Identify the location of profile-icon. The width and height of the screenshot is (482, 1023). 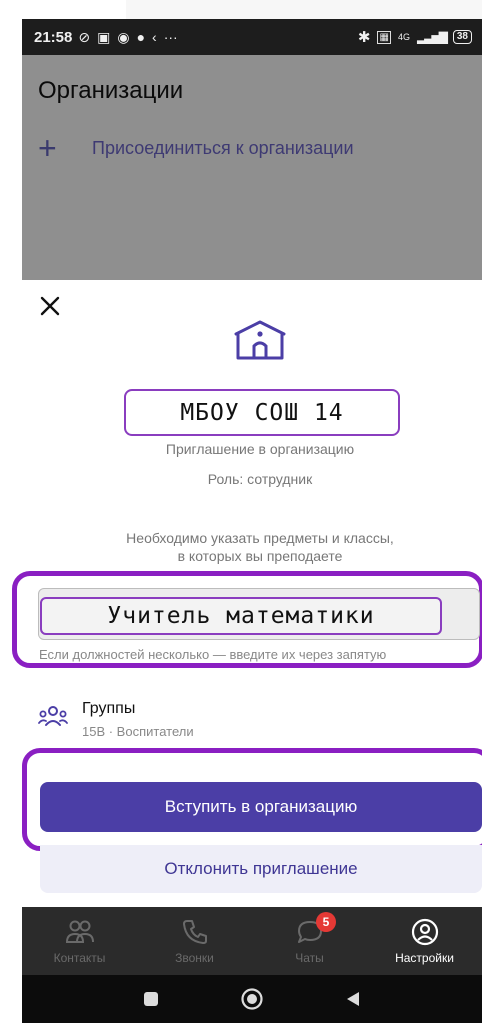
(424, 932).